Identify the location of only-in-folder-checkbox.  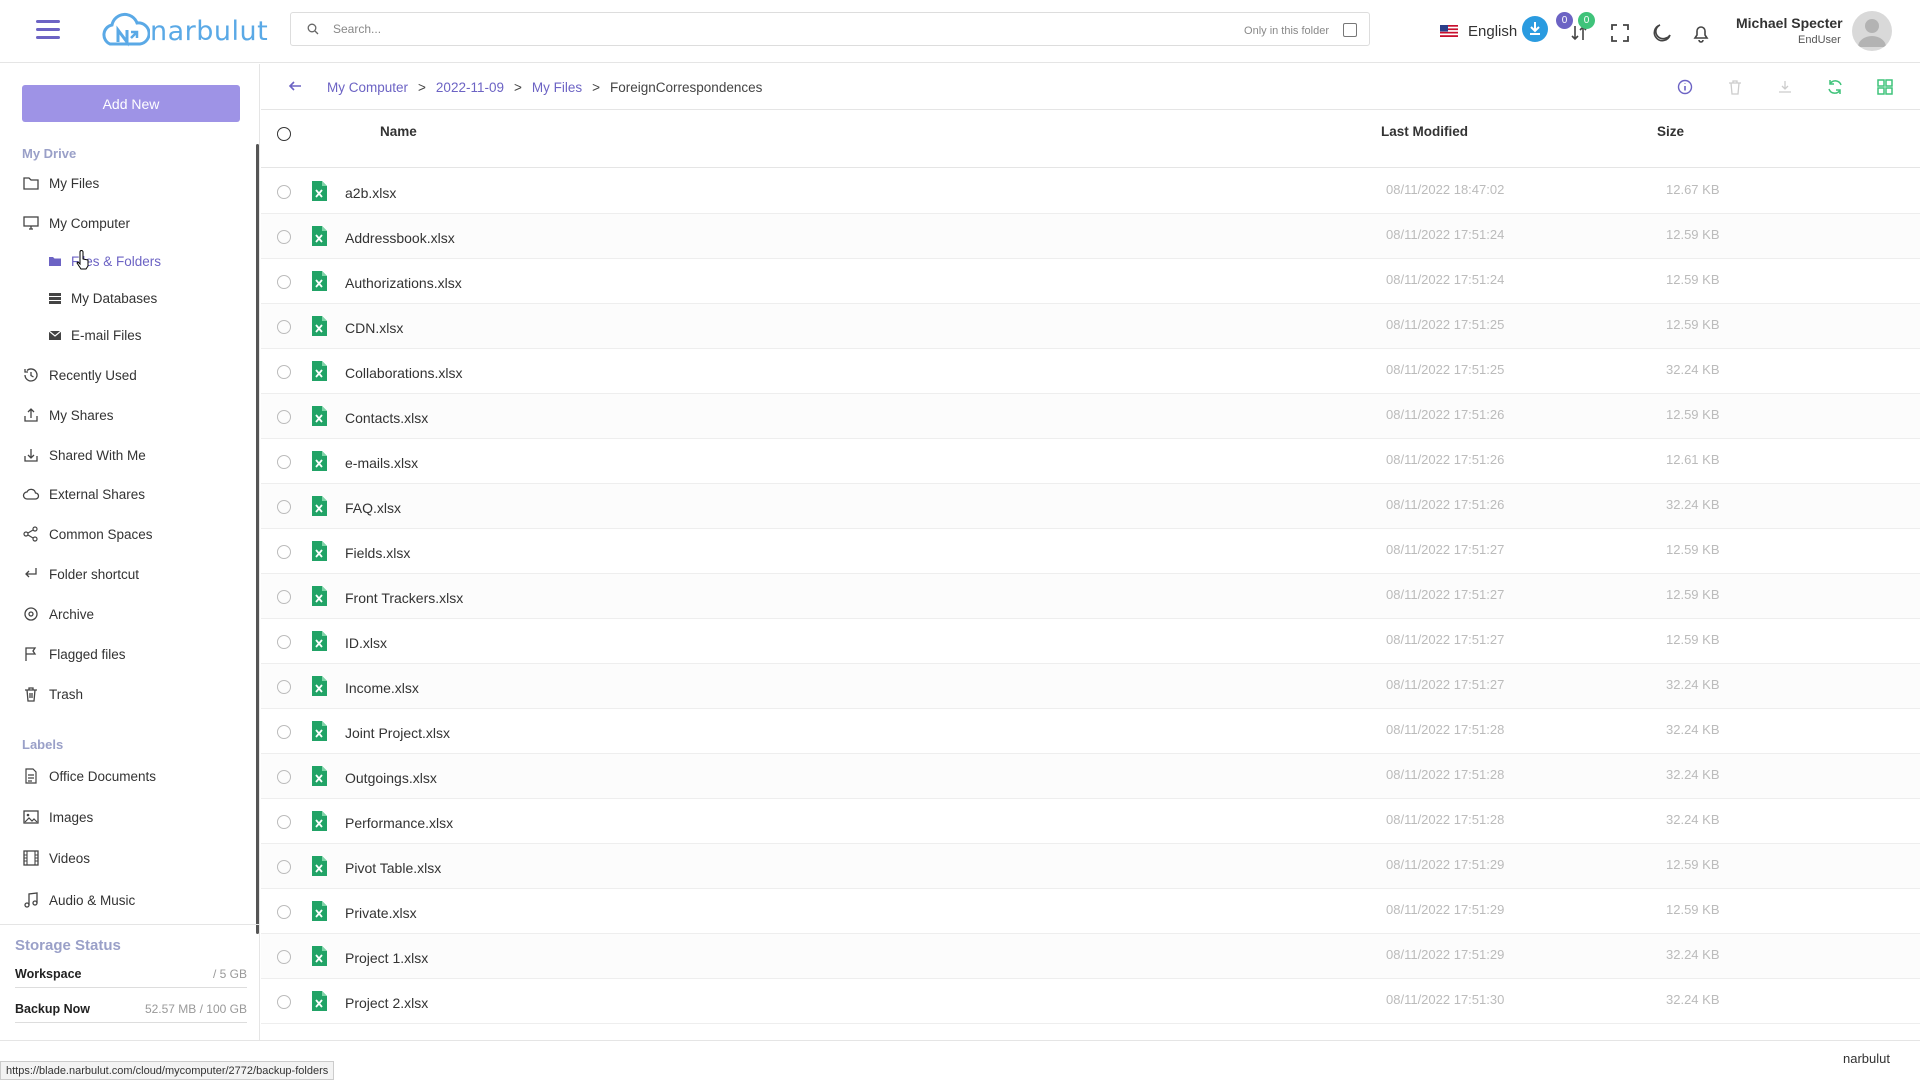
(1350, 30).